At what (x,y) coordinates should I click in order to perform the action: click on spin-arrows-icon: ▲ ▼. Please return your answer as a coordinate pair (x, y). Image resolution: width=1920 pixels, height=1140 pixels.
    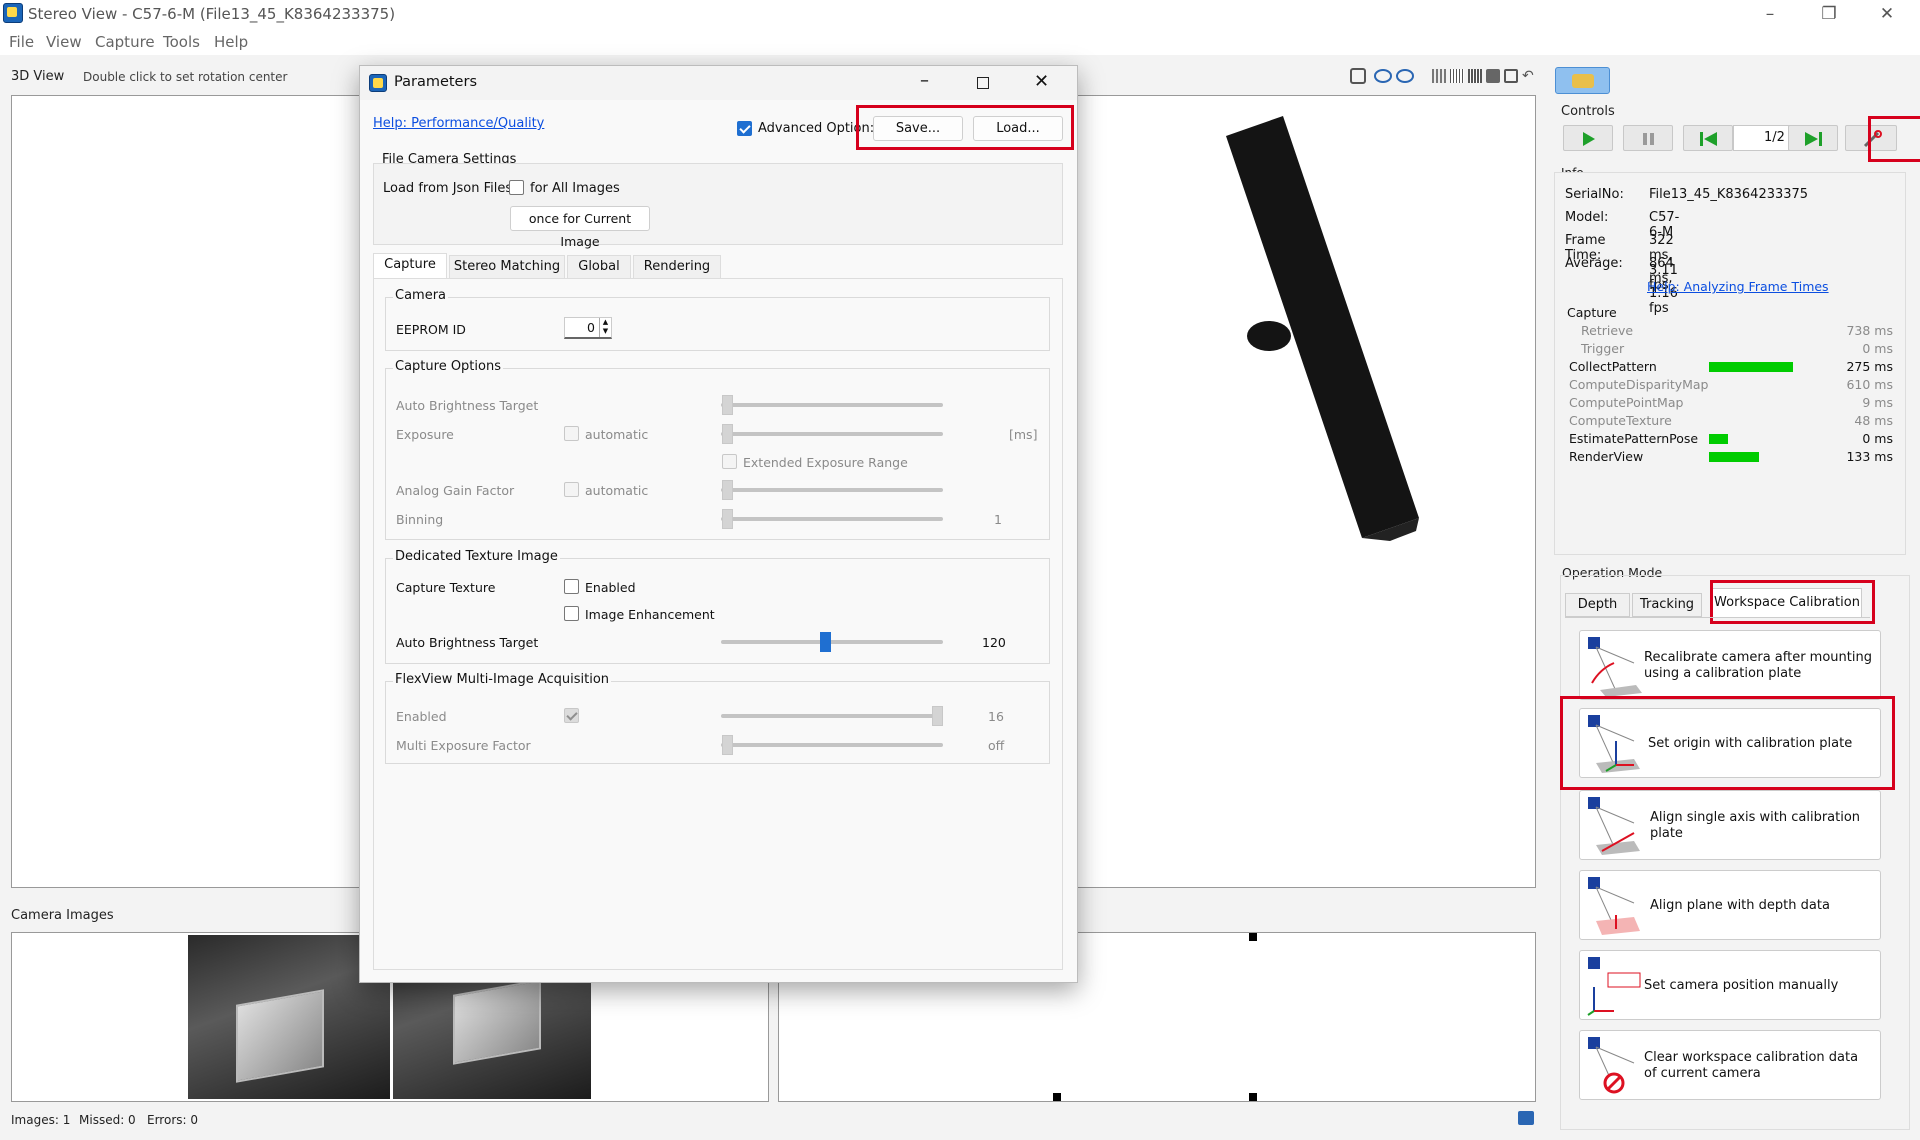
    Looking at the image, I should click on (605, 327).